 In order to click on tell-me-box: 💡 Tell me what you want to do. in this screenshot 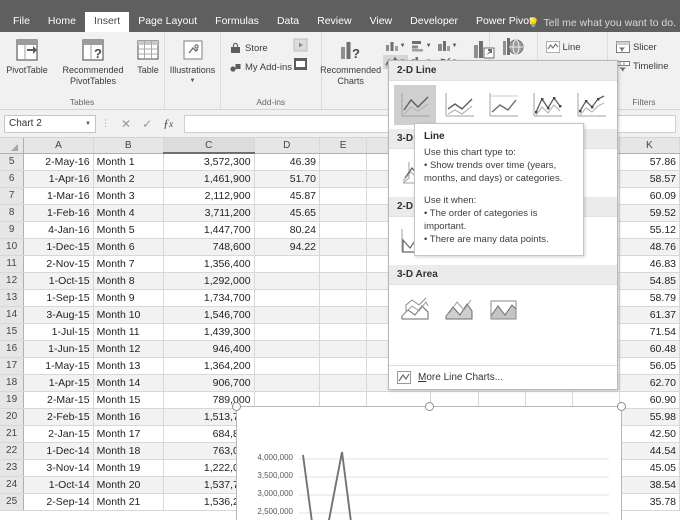, I will do `click(601, 23)`.